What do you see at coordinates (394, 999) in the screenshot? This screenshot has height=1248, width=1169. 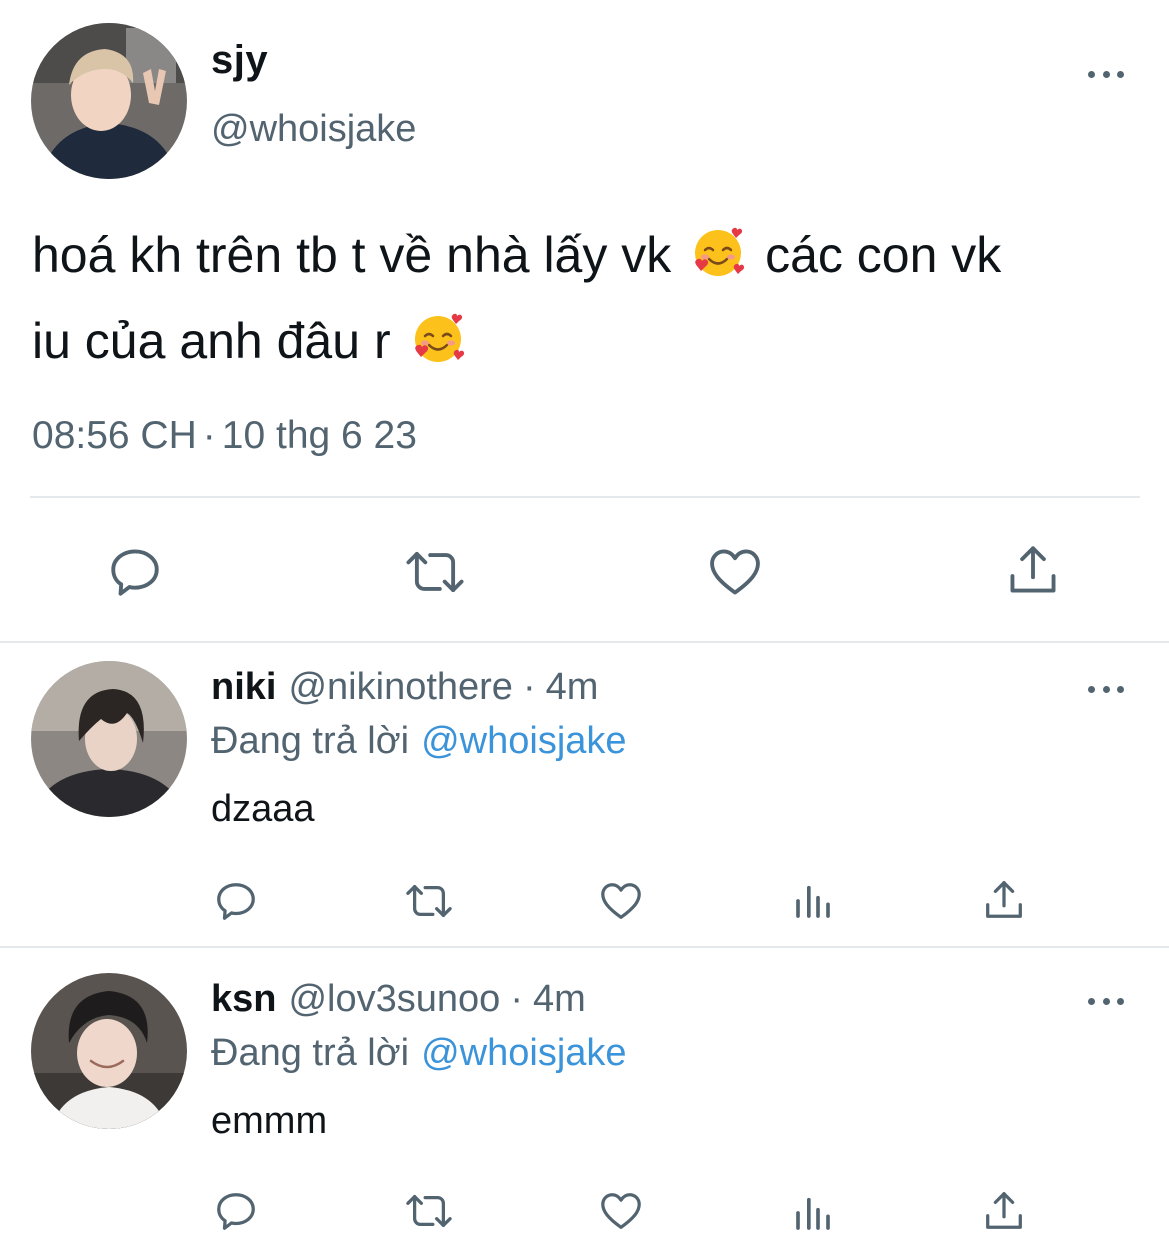 I see `reply-handle: @lov3sunoo` at bounding box center [394, 999].